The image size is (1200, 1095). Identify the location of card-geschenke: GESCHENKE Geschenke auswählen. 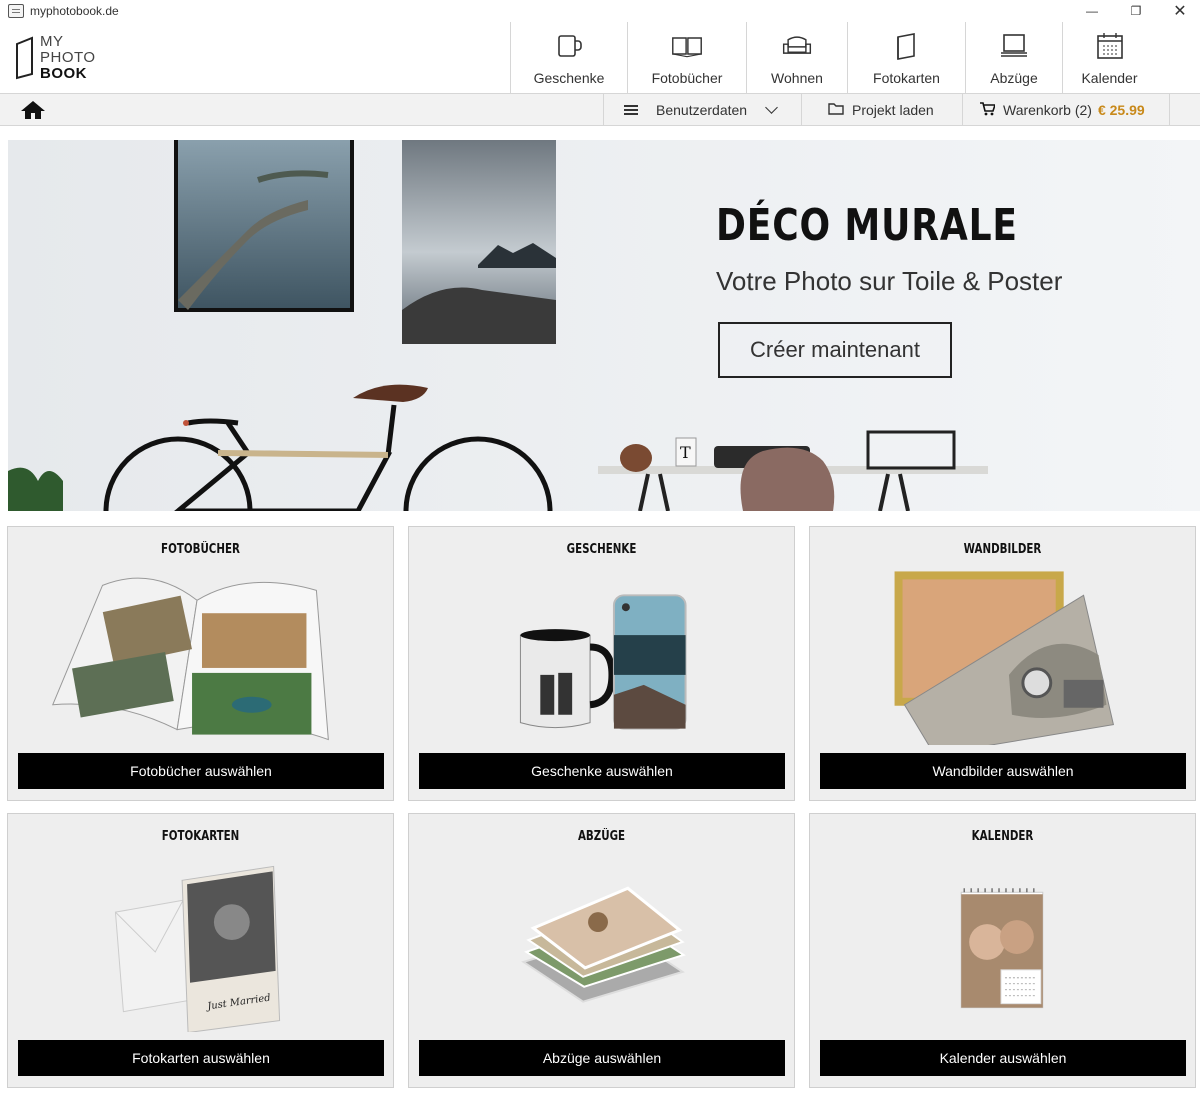
(601, 663).